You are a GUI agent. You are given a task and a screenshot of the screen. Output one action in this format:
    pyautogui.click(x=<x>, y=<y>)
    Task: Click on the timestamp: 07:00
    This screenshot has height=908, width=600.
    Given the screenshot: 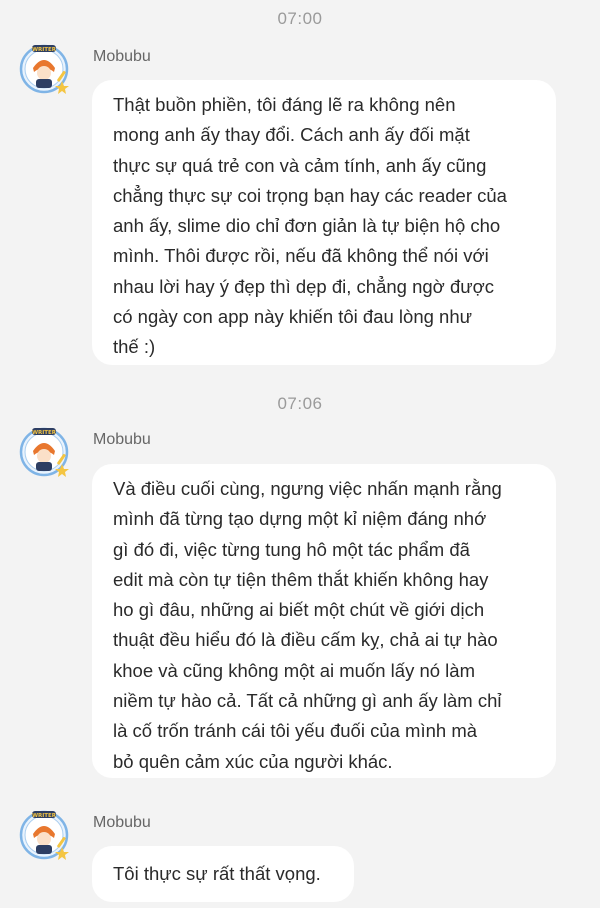 What is the action you would take?
    pyautogui.click(x=300, y=18)
    